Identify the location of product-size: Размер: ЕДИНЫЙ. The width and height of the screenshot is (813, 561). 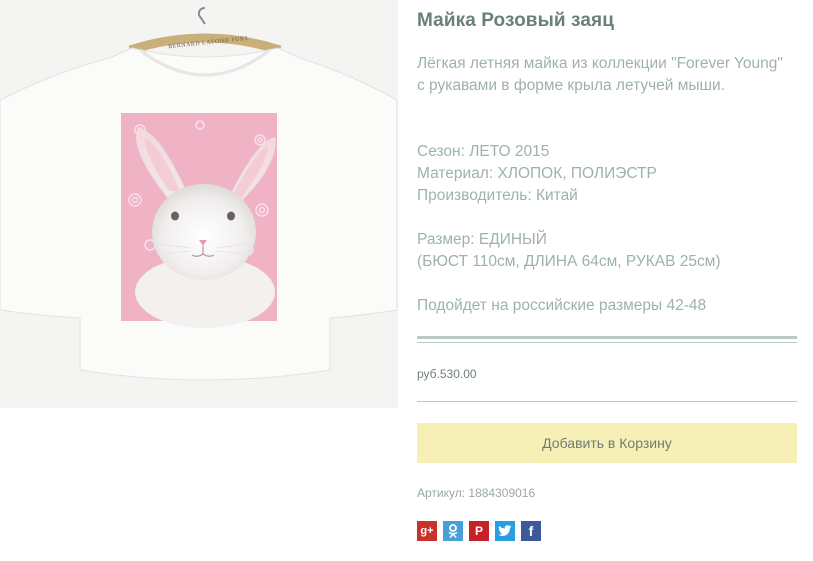
(482, 239).